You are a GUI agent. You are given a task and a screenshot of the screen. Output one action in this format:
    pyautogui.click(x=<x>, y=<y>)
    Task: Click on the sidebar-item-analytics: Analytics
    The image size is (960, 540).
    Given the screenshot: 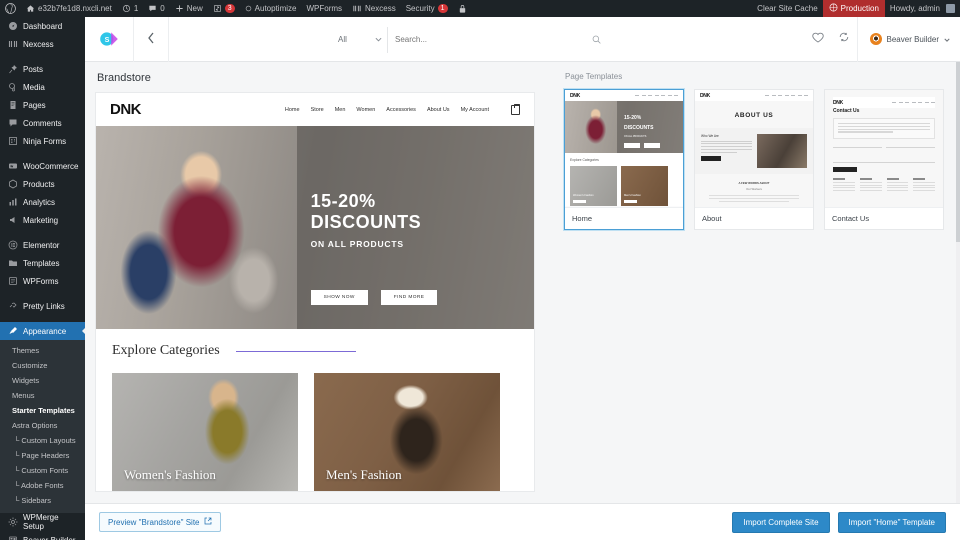 What is the action you would take?
    pyautogui.click(x=42, y=202)
    